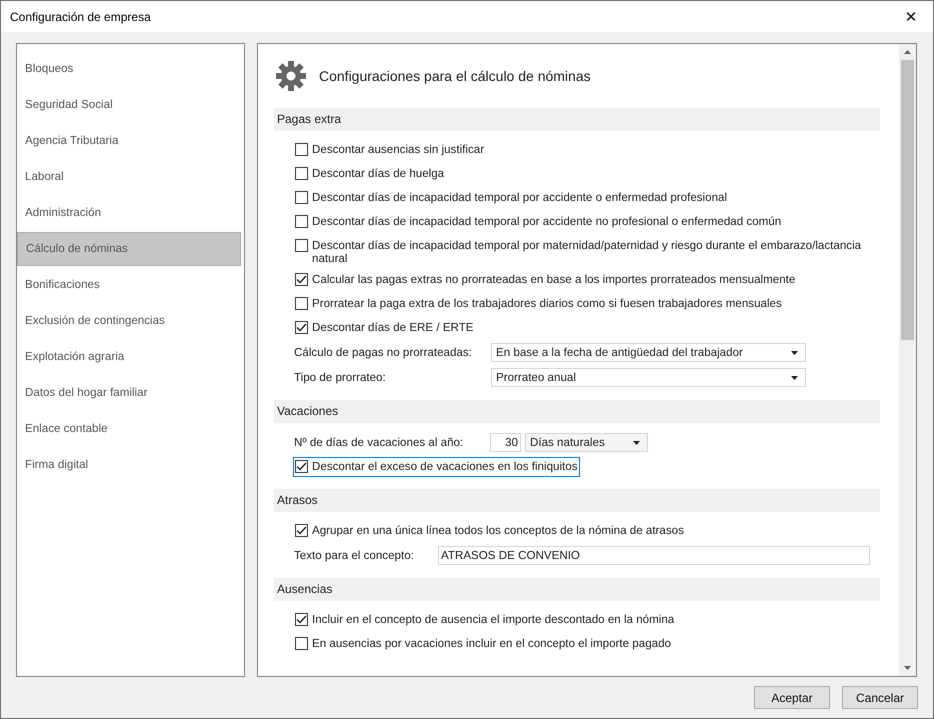  What do you see at coordinates (369, 174) in the screenshot?
I see `checkbox-option: Descontar días de huelga` at bounding box center [369, 174].